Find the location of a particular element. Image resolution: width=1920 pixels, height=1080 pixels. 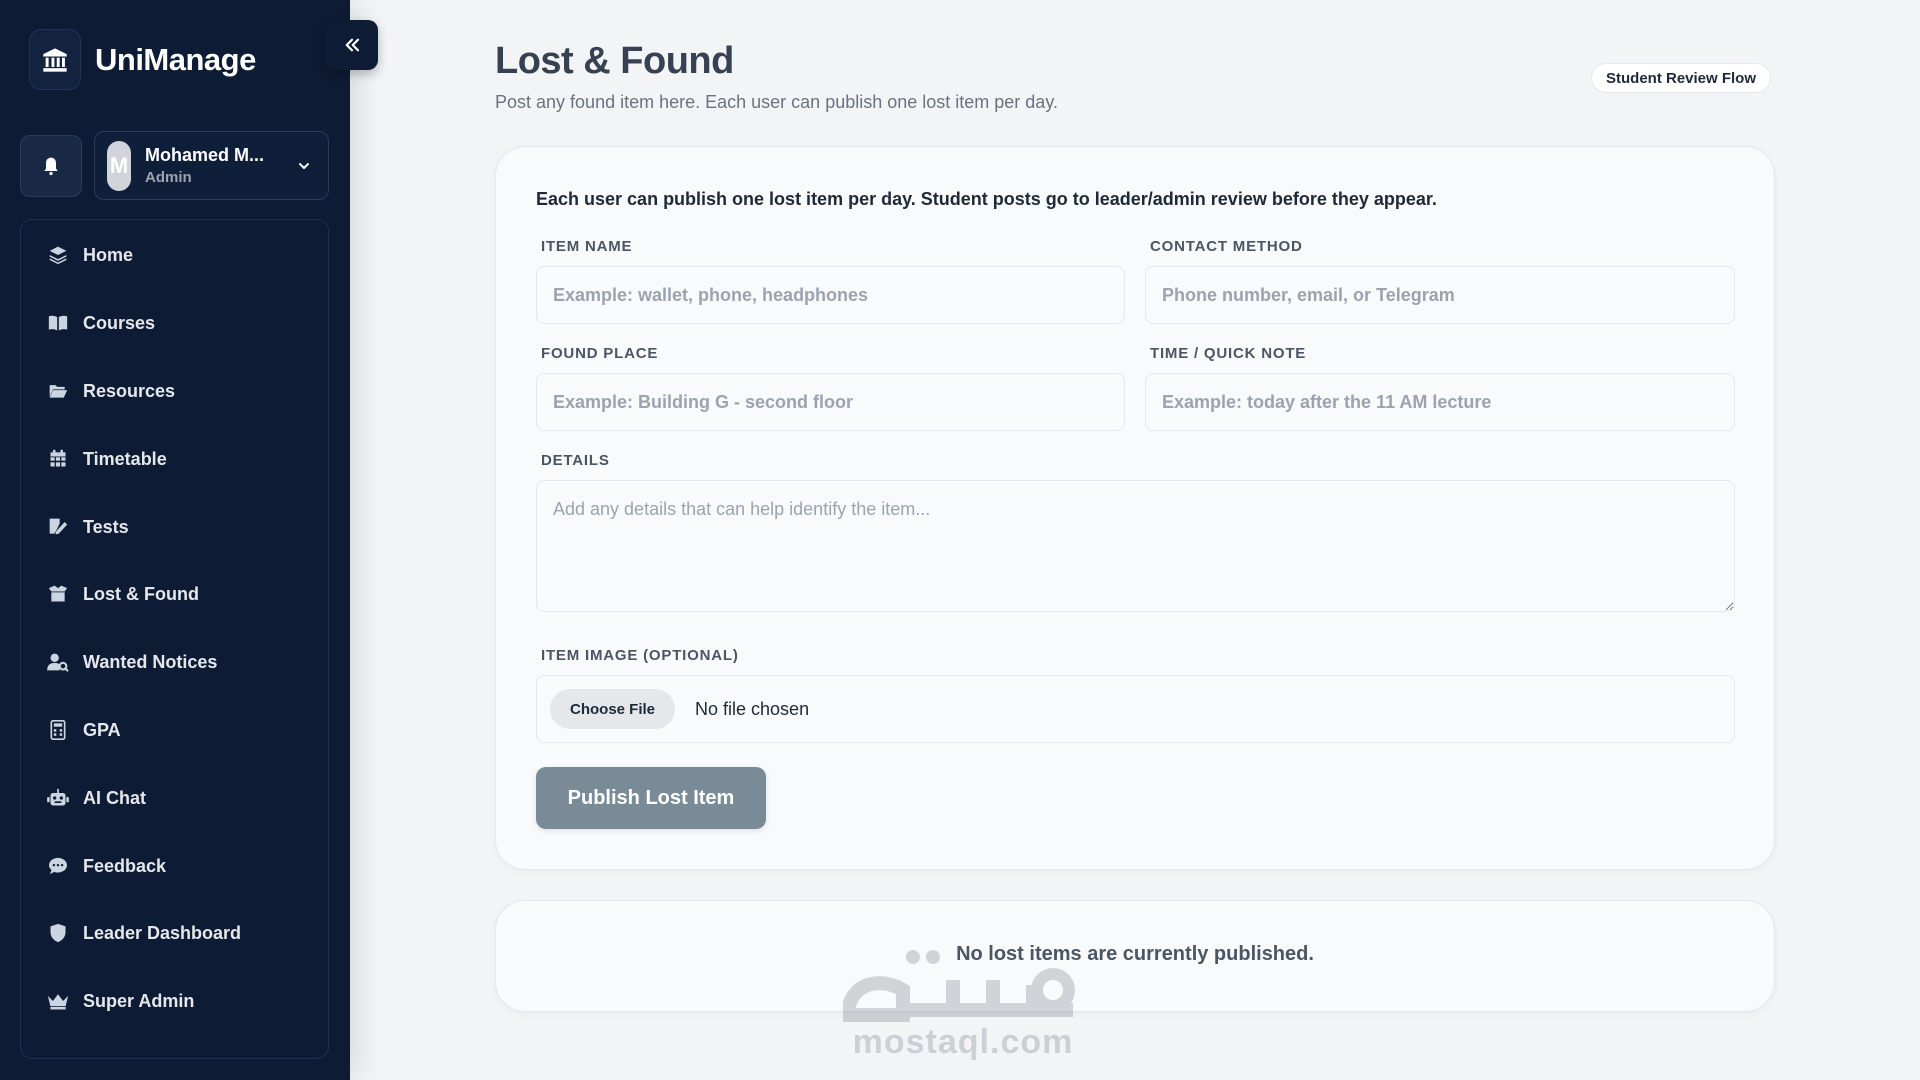

sidebar-item-label: Super Admin is located at coordinates (139, 1000).